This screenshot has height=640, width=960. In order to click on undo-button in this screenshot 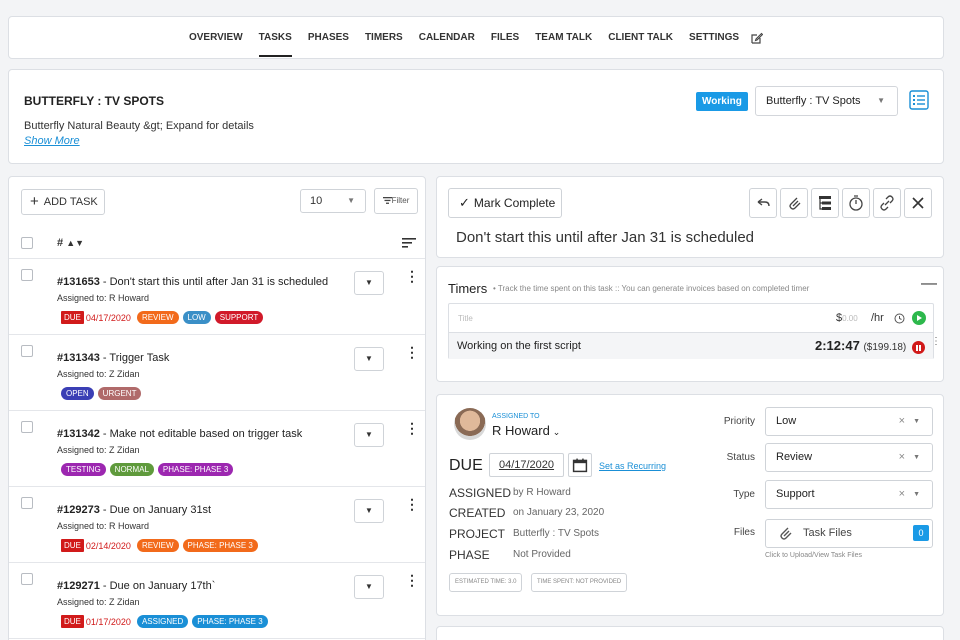, I will do `click(763, 203)`.